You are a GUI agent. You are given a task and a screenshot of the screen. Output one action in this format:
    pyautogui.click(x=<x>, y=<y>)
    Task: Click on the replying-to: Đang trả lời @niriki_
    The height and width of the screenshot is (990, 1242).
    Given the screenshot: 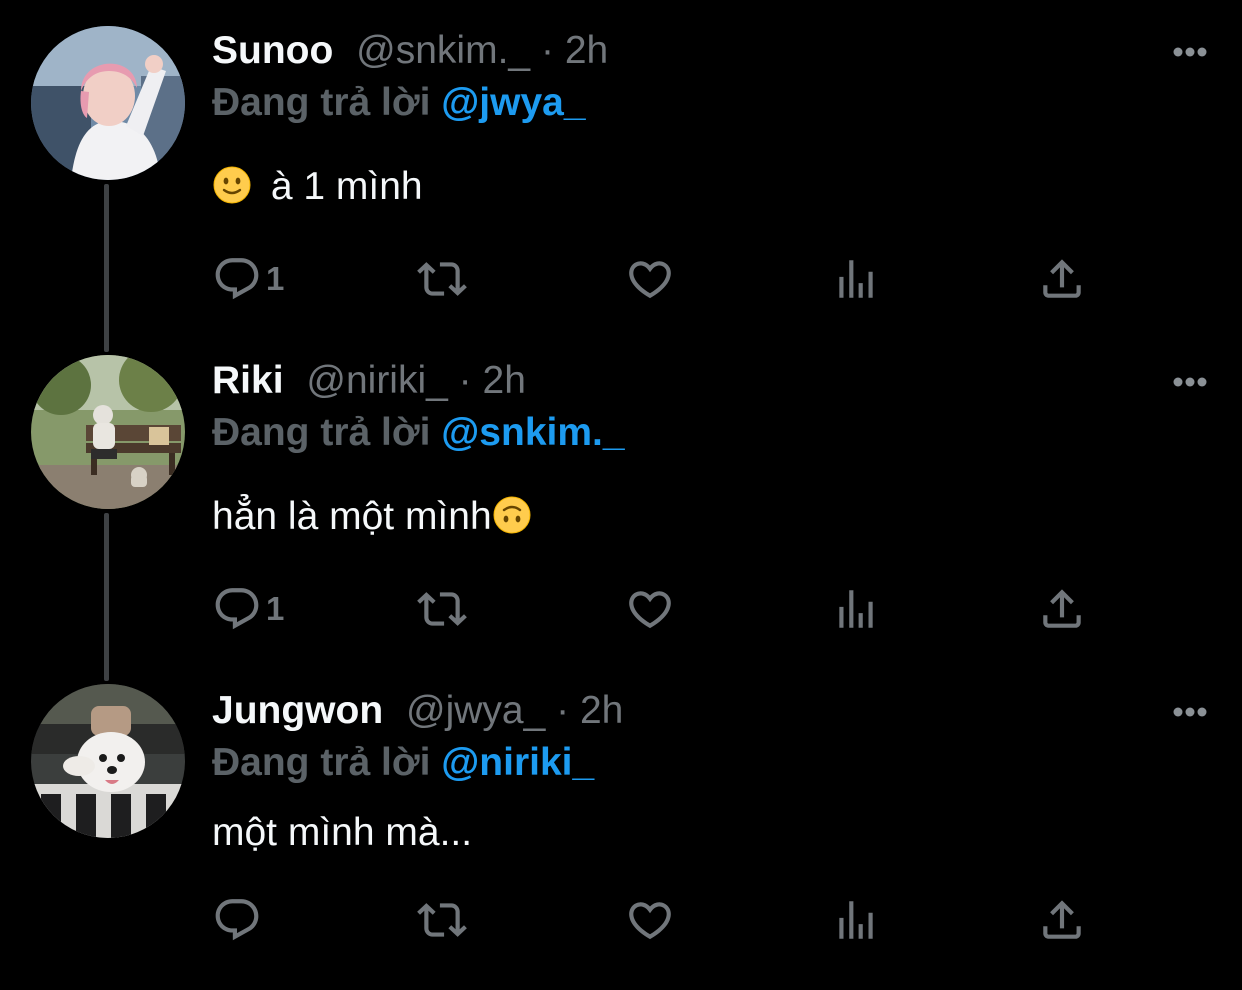 What is the action you would take?
    pyautogui.click(x=403, y=763)
    